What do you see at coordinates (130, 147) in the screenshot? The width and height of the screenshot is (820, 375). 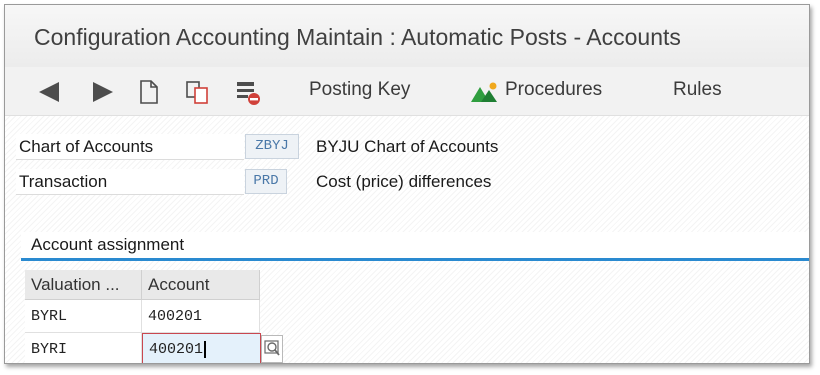 I see `chart-of-accounts-label: Chart of Accounts` at bounding box center [130, 147].